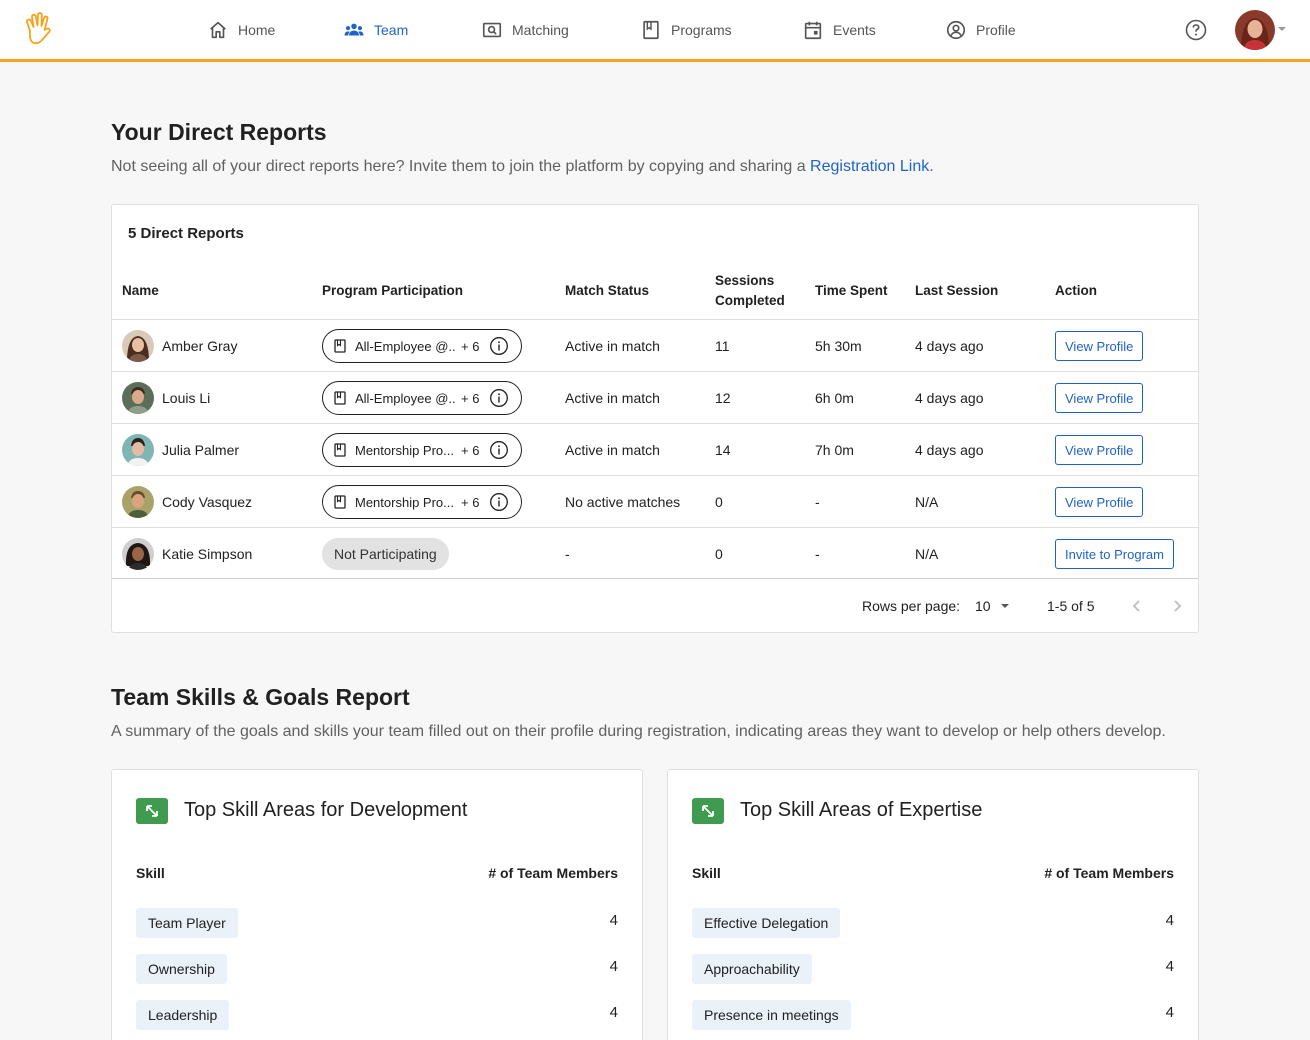 The width and height of the screenshot is (1310, 1040). What do you see at coordinates (854, 30) in the screenshot?
I see `nav-events-label: Events` at bounding box center [854, 30].